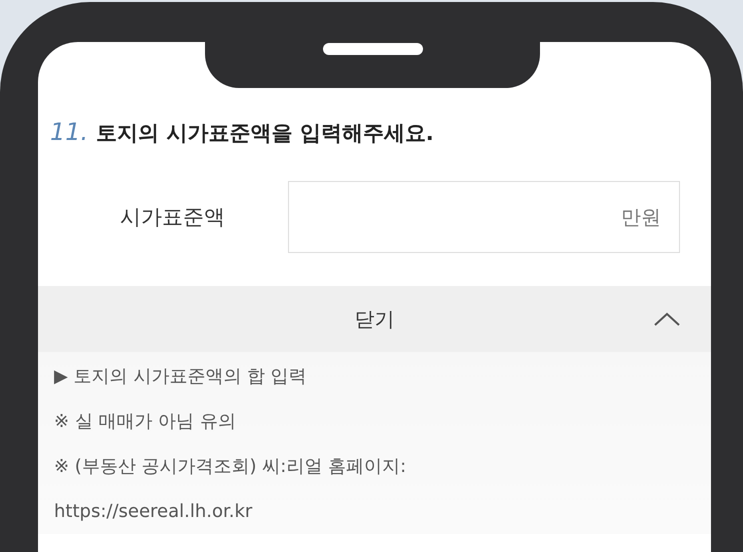 Image resolution: width=743 pixels, height=552 pixels. Describe the element at coordinates (484, 217) in the screenshot. I see `amount-input-field: 만원` at that location.